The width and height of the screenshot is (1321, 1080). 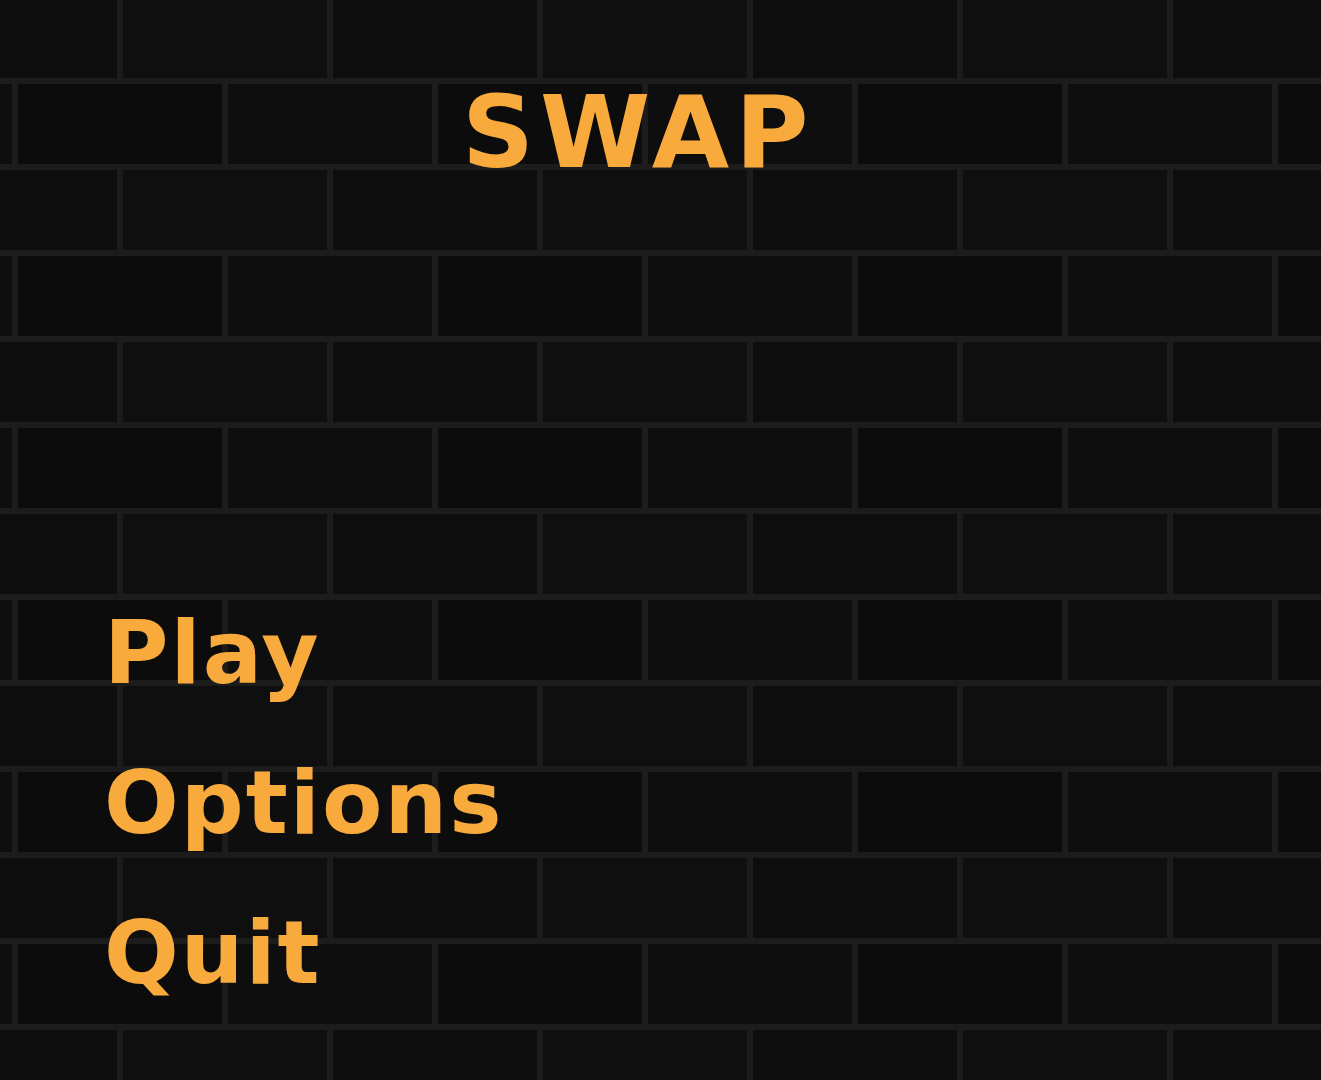 What do you see at coordinates (212, 653) in the screenshot?
I see `menu-item: Play` at bounding box center [212, 653].